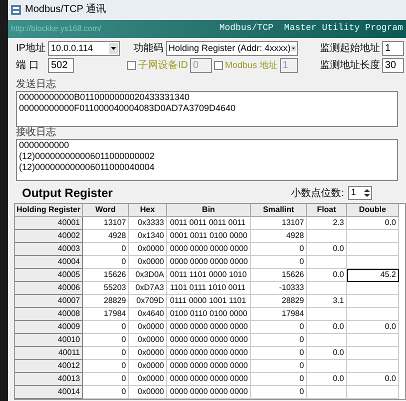  I want to click on row-header: 40009, so click(49, 327).